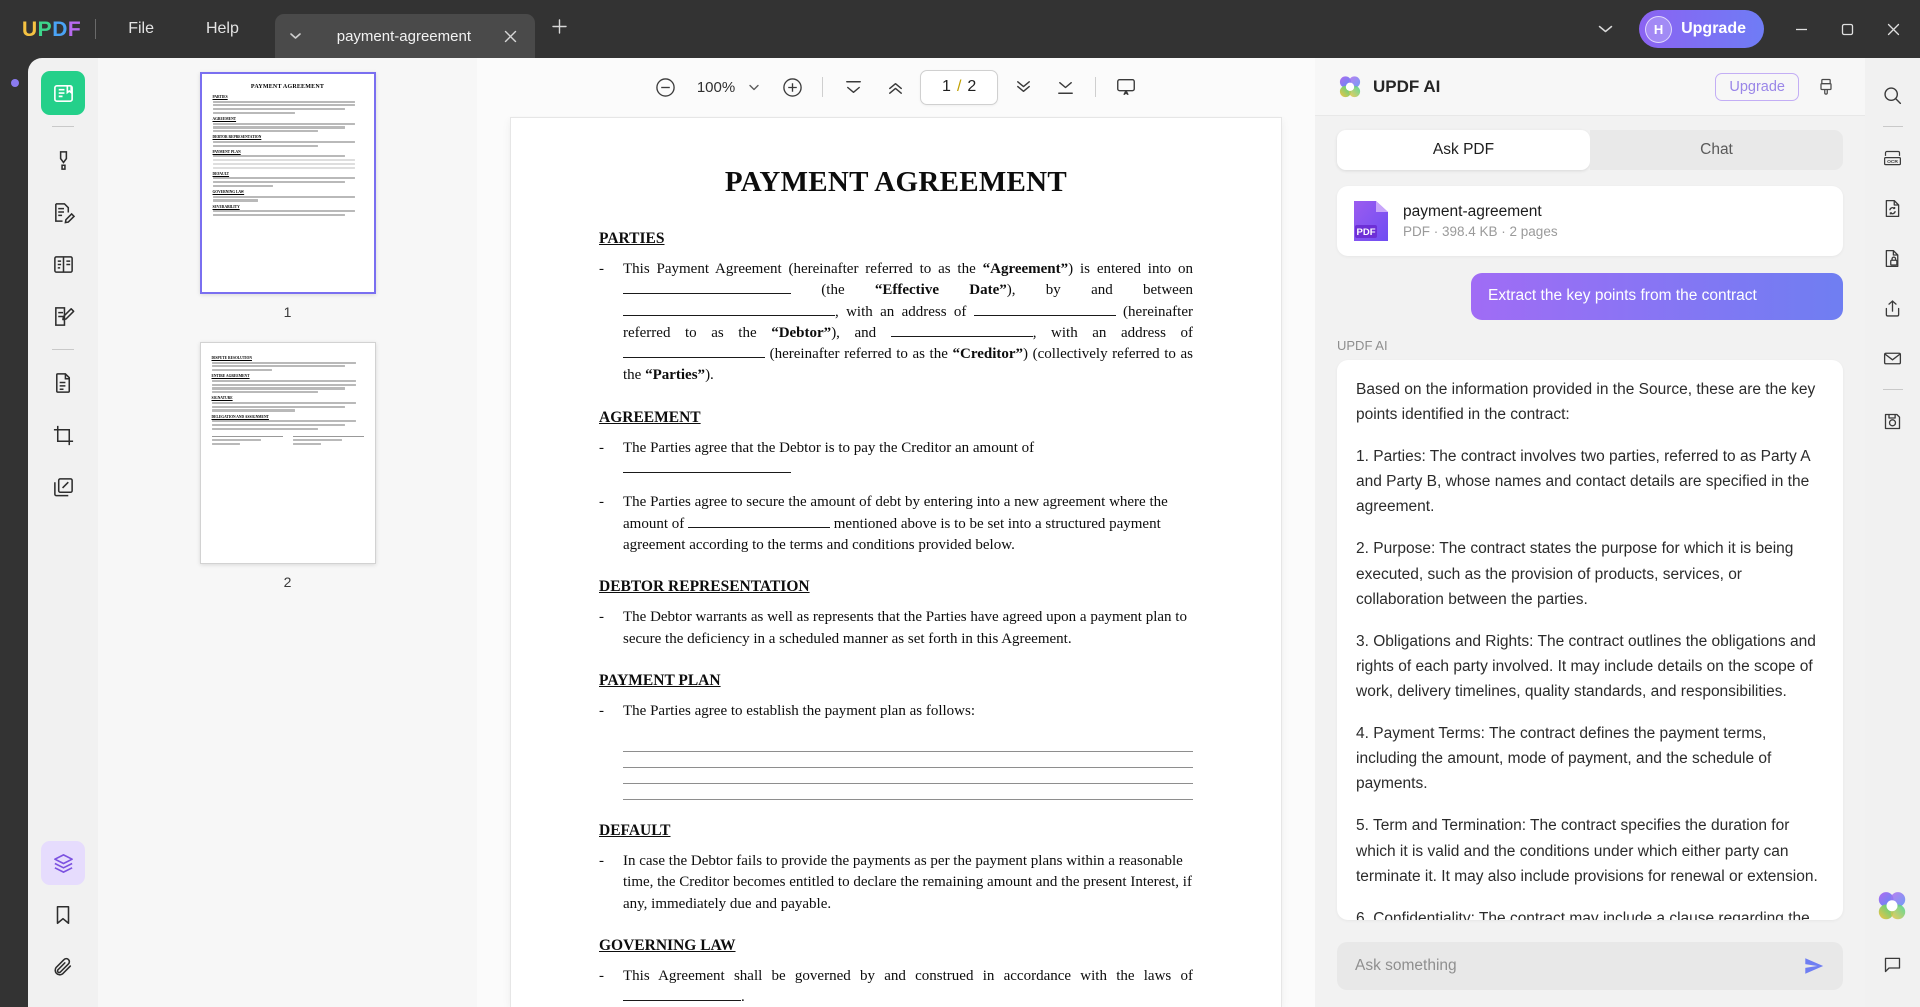  I want to click on sidebar-tool-batch, so click(63, 487).